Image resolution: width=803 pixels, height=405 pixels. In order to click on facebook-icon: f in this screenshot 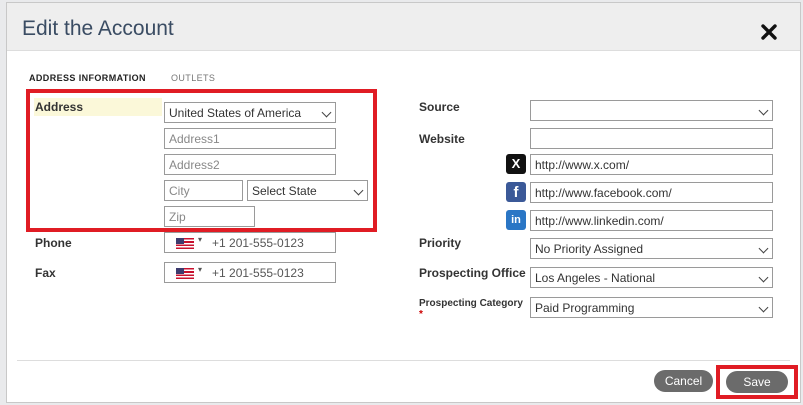, I will do `click(516, 192)`.